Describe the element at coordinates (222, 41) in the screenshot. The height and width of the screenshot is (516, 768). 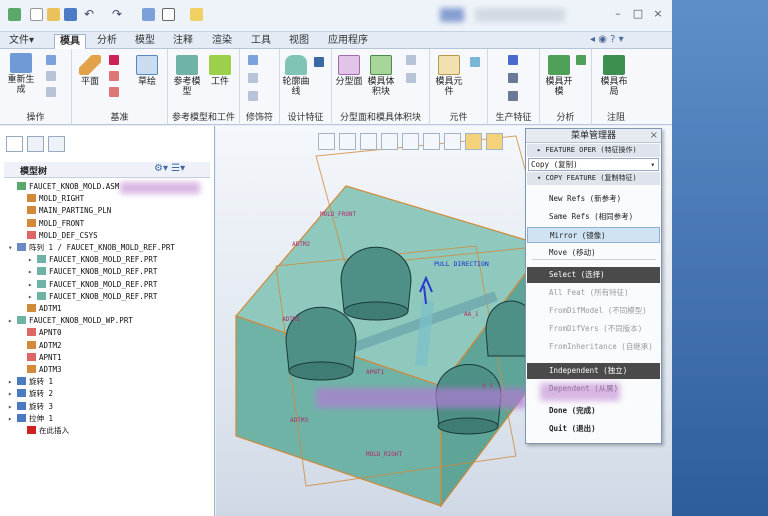
I see `tab-render: 渲染` at that location.